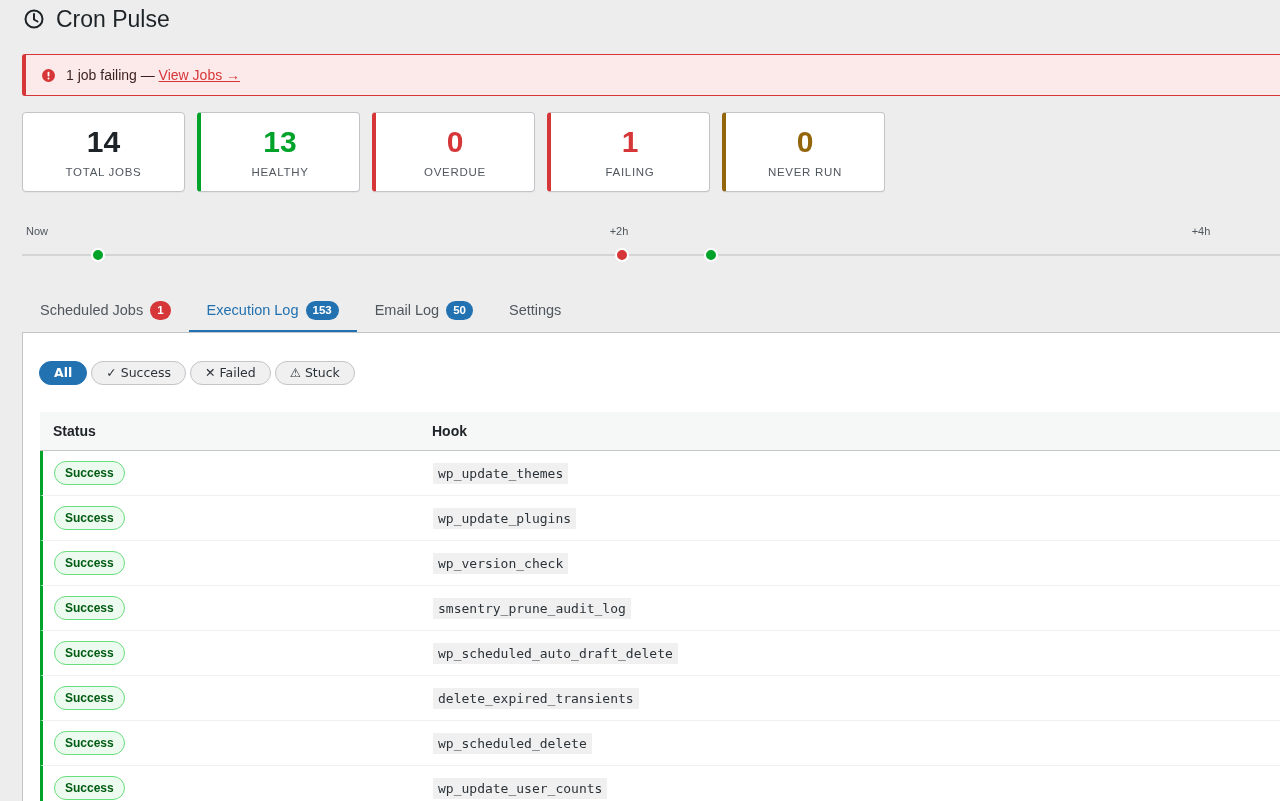  Describe the element at coordinates (520, 788) in the screenshot. I see `hook-code: wp_update_user_counts` at that location.